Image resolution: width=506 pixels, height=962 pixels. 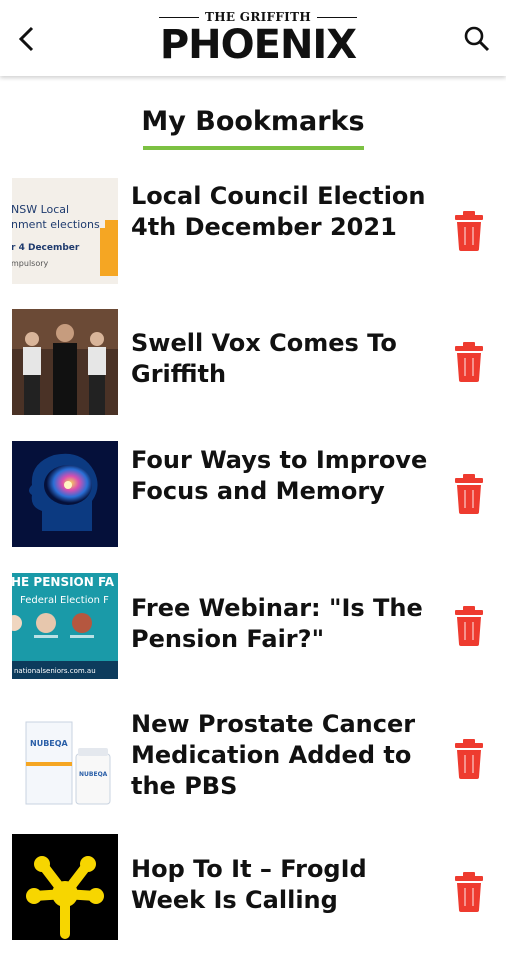 What do you see at coordinates (40, 209) in the screenshot?
I see `svg-text: NSW Local` at bounding box center [40, 209].